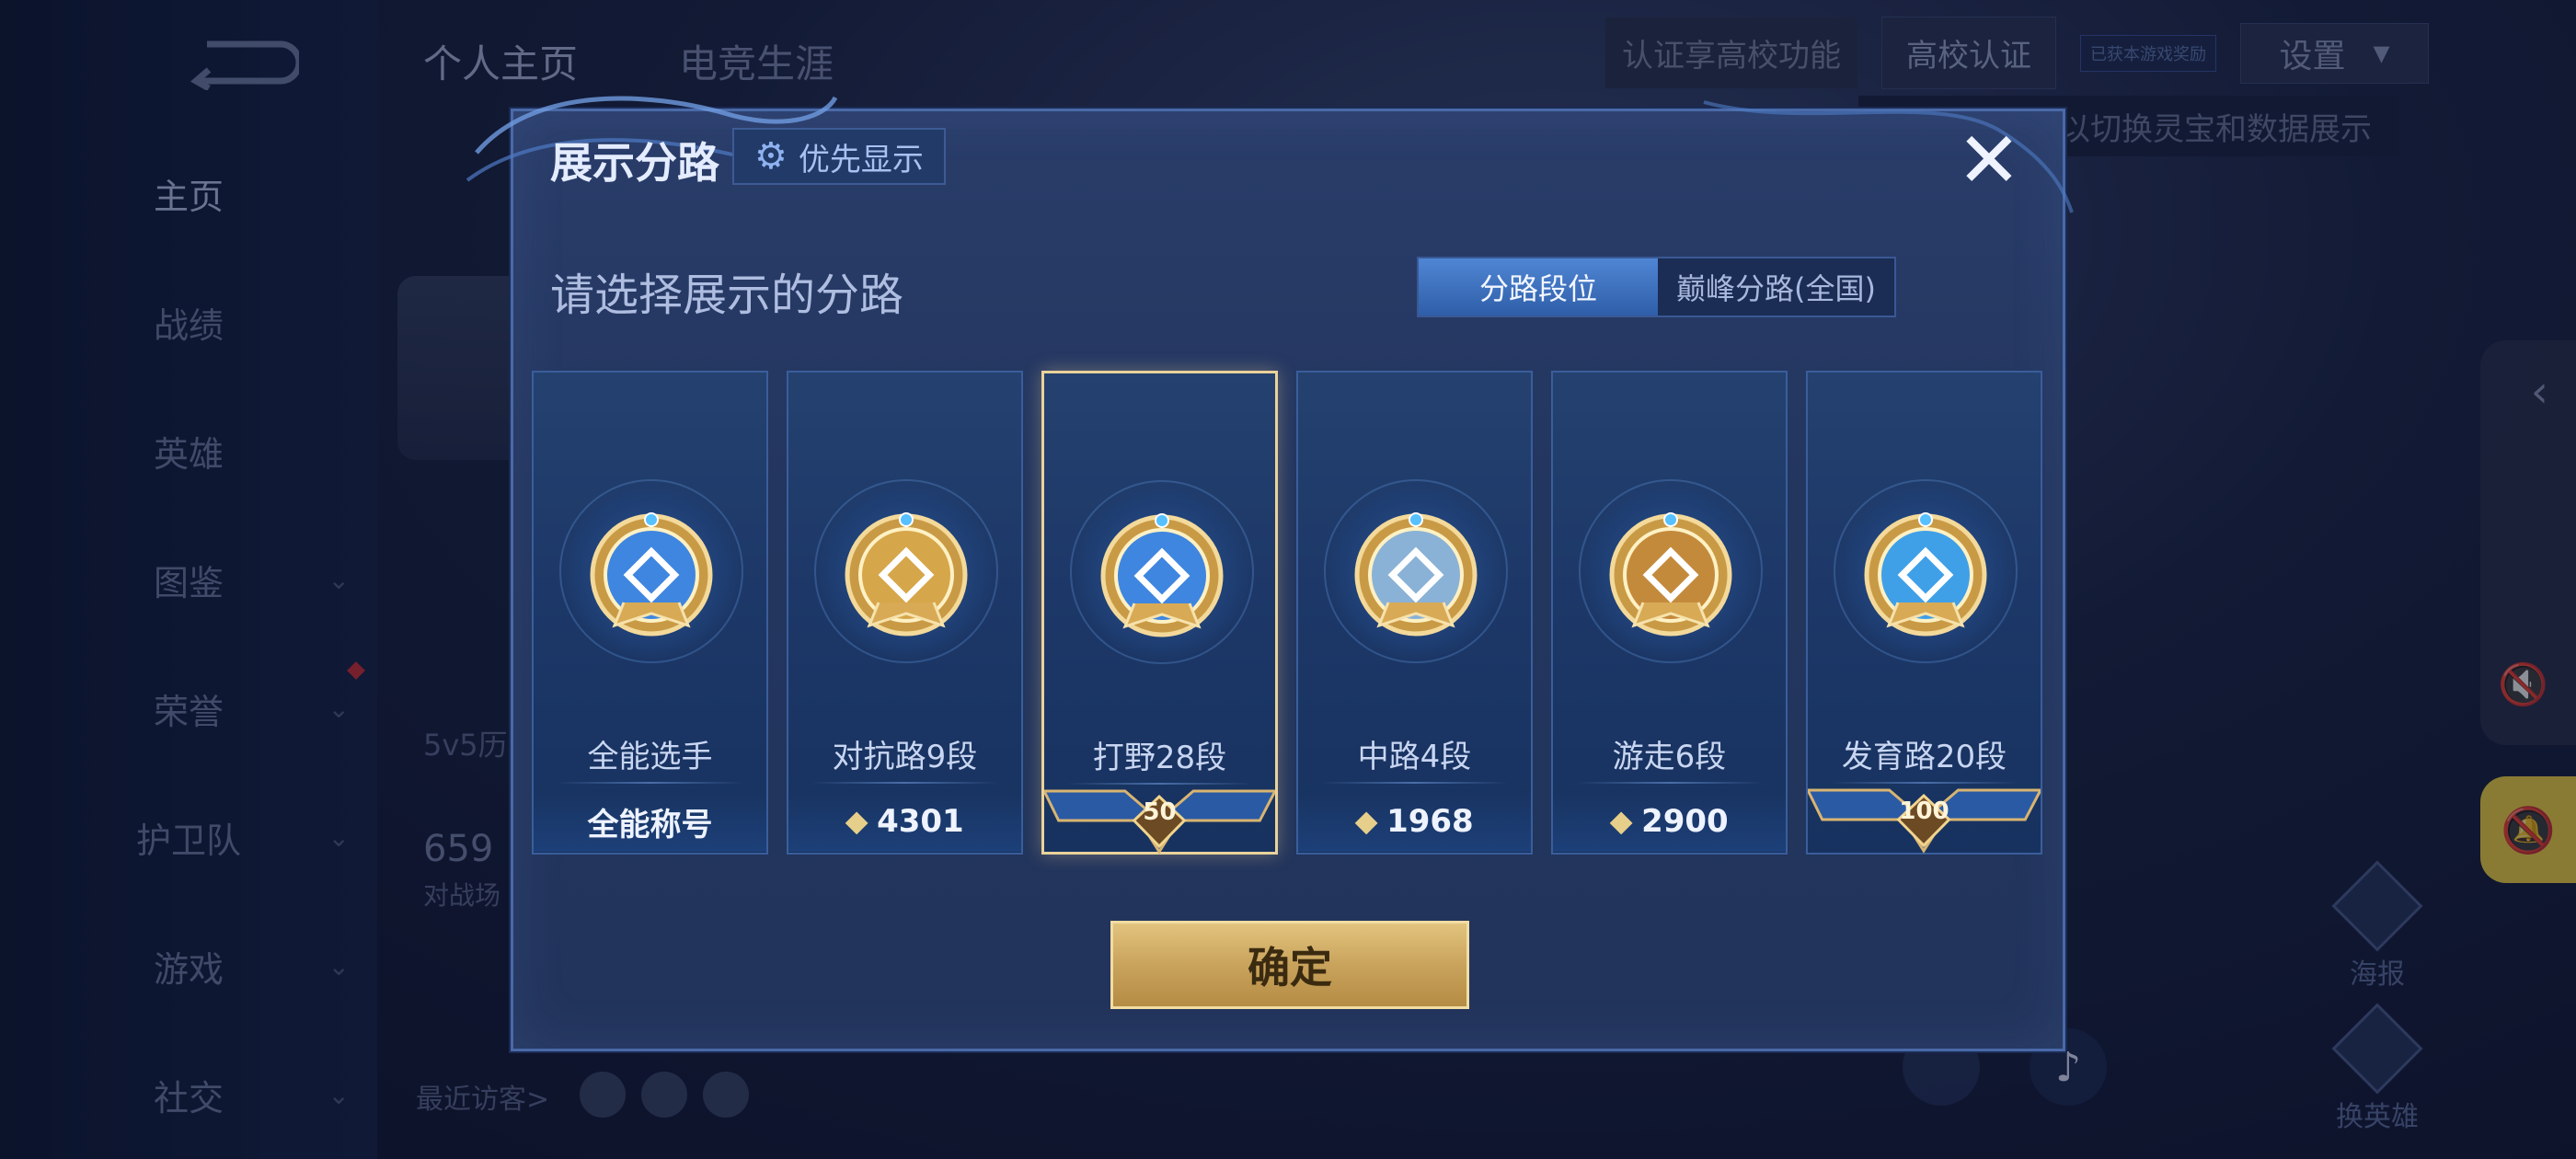 Image resolution: width=2576 pixels, height=1159 pixels. Describe the element at coordinates (861, 159) in the screenshot. I see `priority-label: 优先显示` at that location.